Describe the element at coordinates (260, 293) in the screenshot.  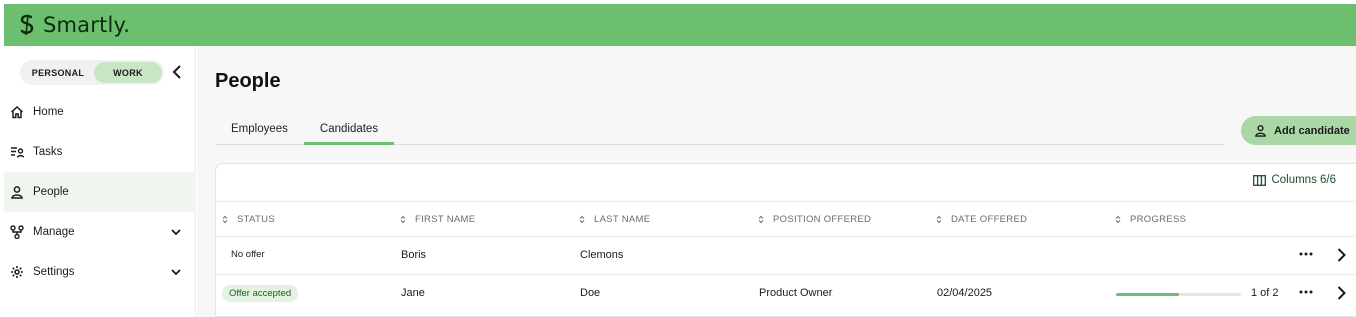
I see `status-badge: Offer accepted` at that location.